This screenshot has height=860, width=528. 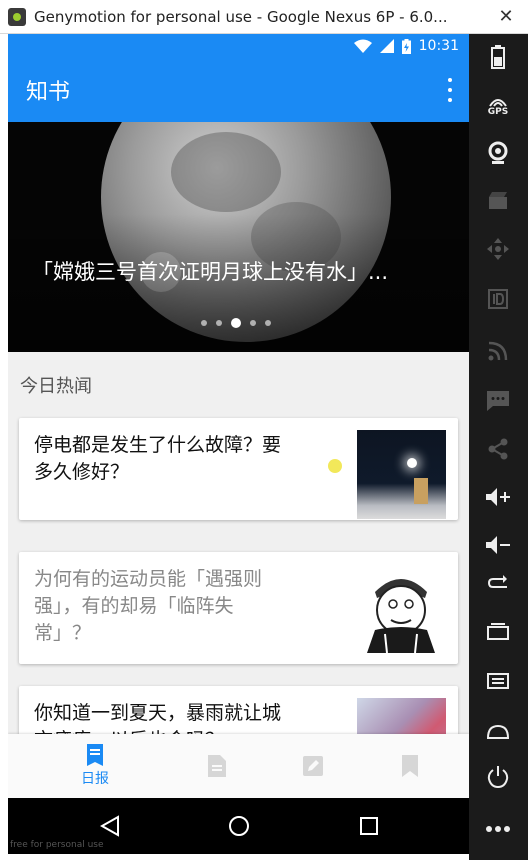 What do you see at coordinates (48, 92) in the screenshot?
I see `app-title: 知书` at bounding box center [48, 92].